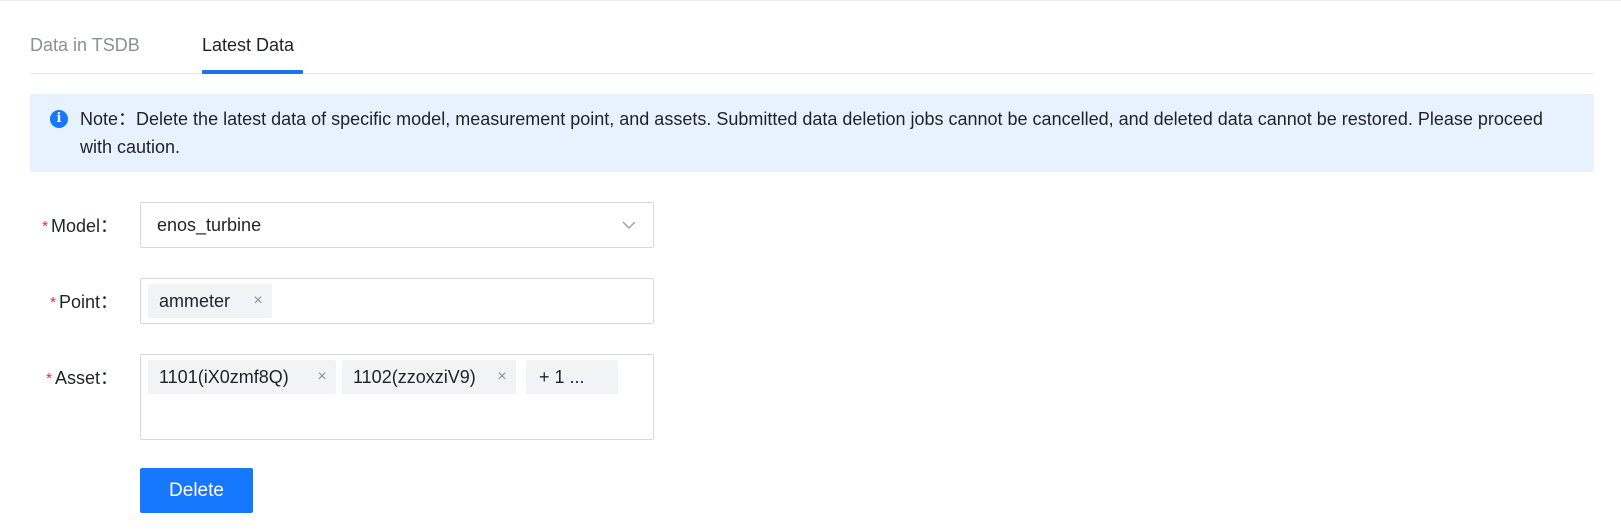 This screenshot has height=532, width=1621. I want to click on point-label: * Point：, so click(74, 303).